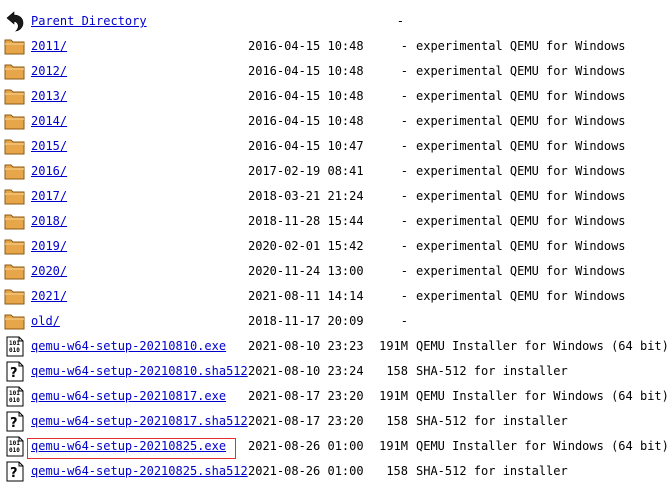 The image size is (667, 491). What do you see at coordinates (306, 371) in the screenshot?
I see `entry-date: 2021-08-10 23:24` at bounding box center [306, 371].